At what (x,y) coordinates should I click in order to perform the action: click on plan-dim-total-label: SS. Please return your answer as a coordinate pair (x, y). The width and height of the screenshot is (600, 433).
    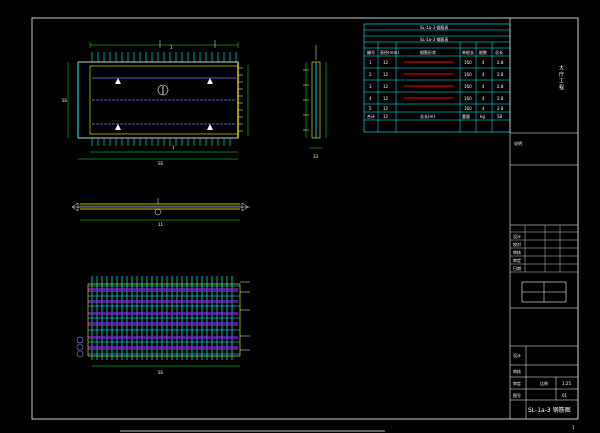
    Looking at the image, I should click on (161, 163).